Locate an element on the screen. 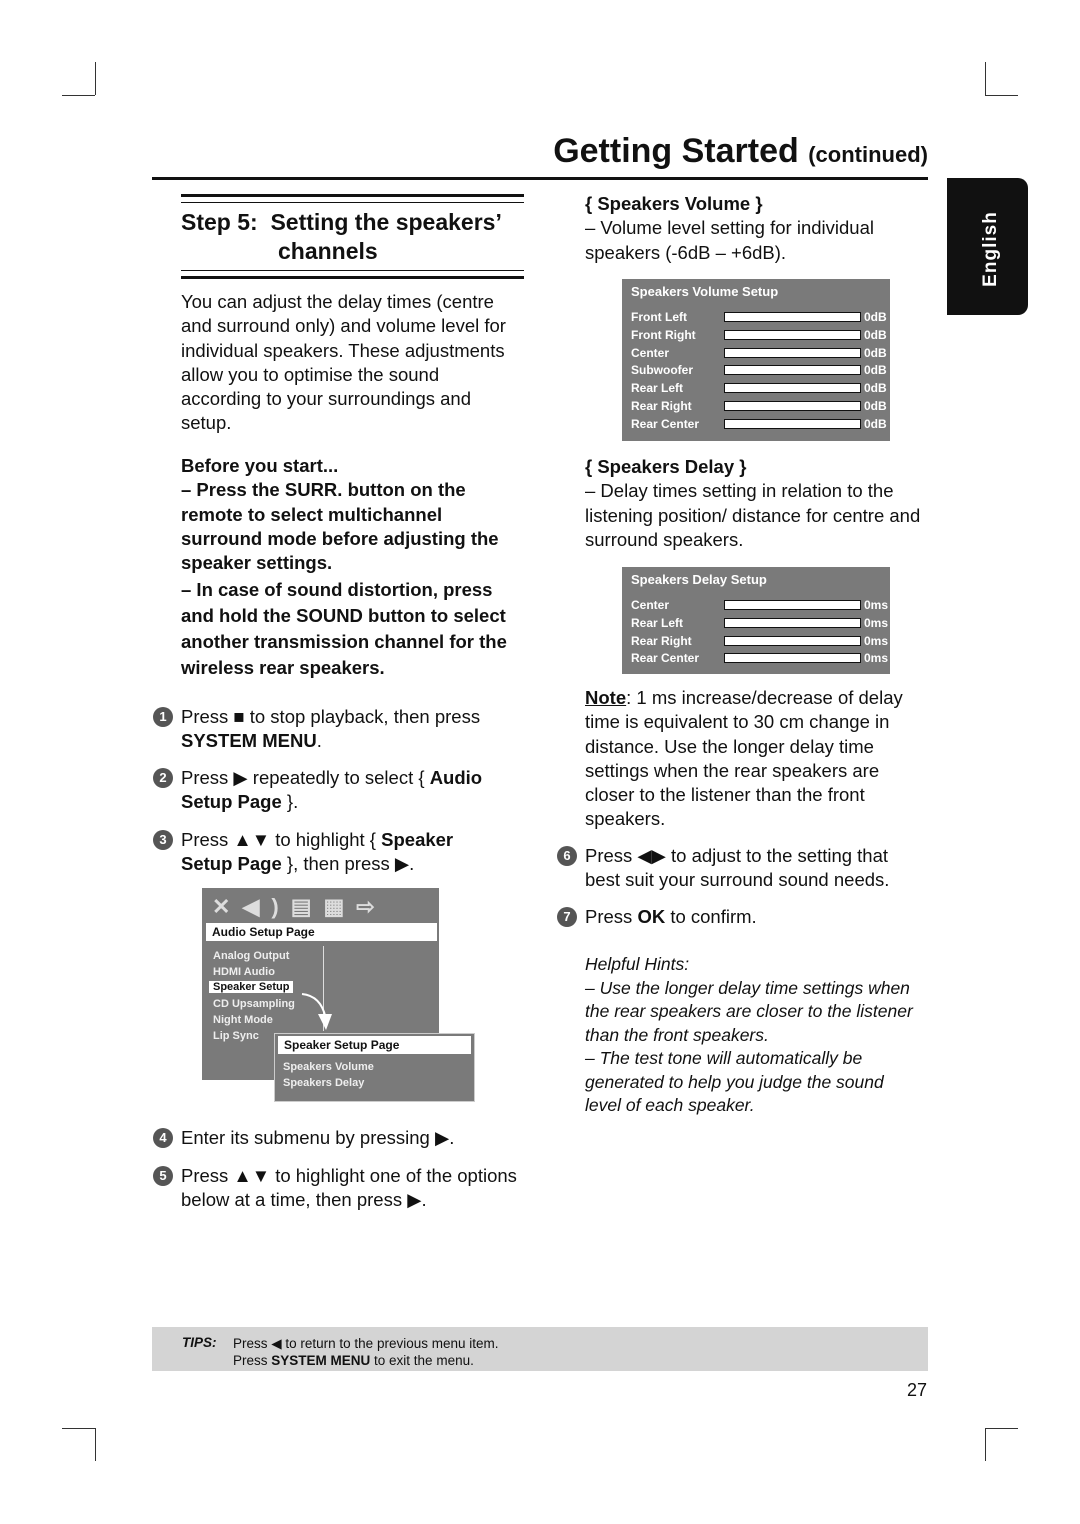 This screenshot has width=1080, height=1524. osd-row: Rear Left 0dB is located at coordinates (759, 388).